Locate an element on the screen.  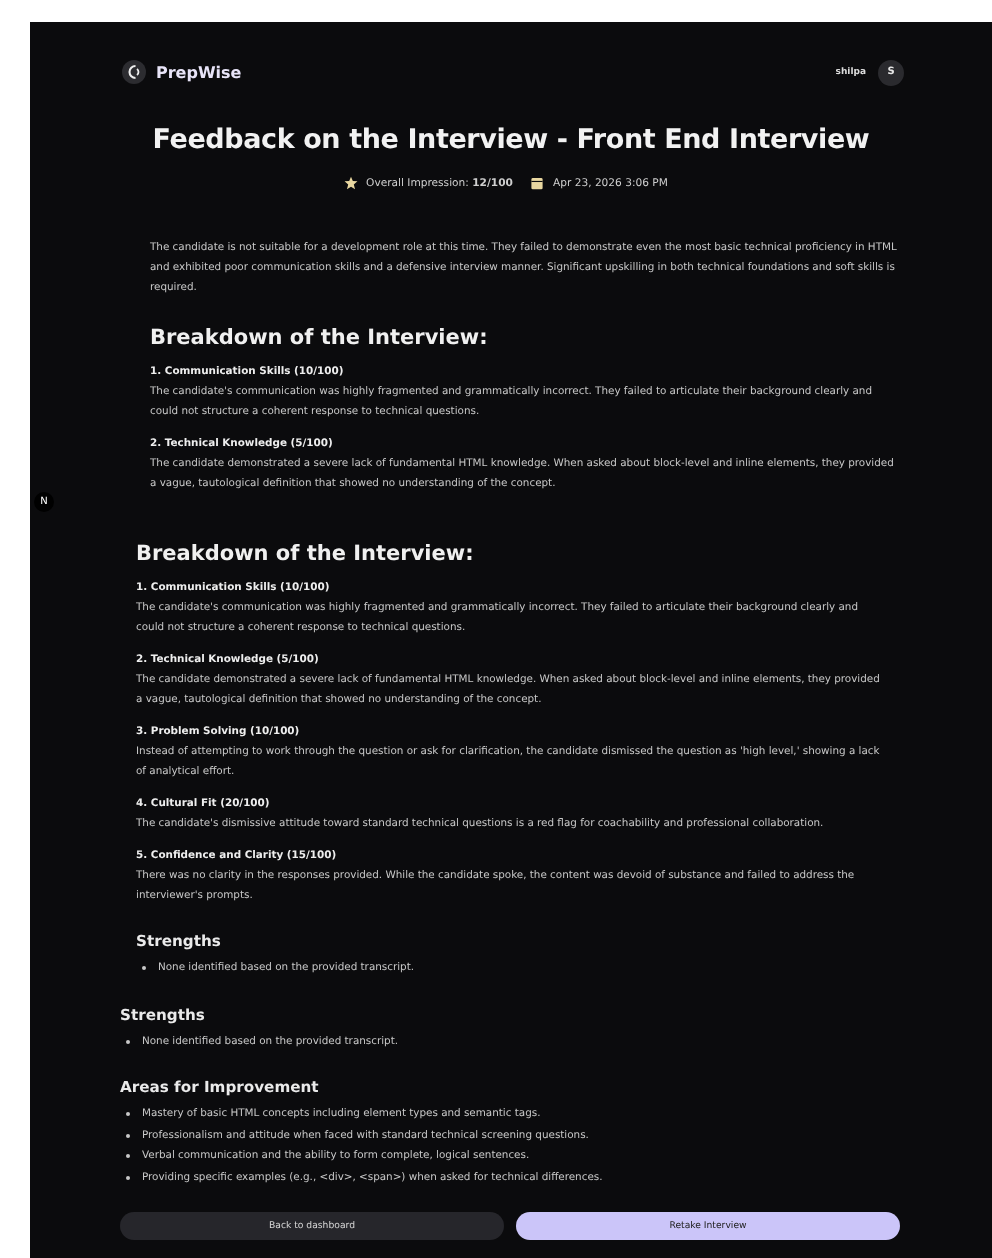
brand-name: PrepWise is located at coordinates (199, 72).